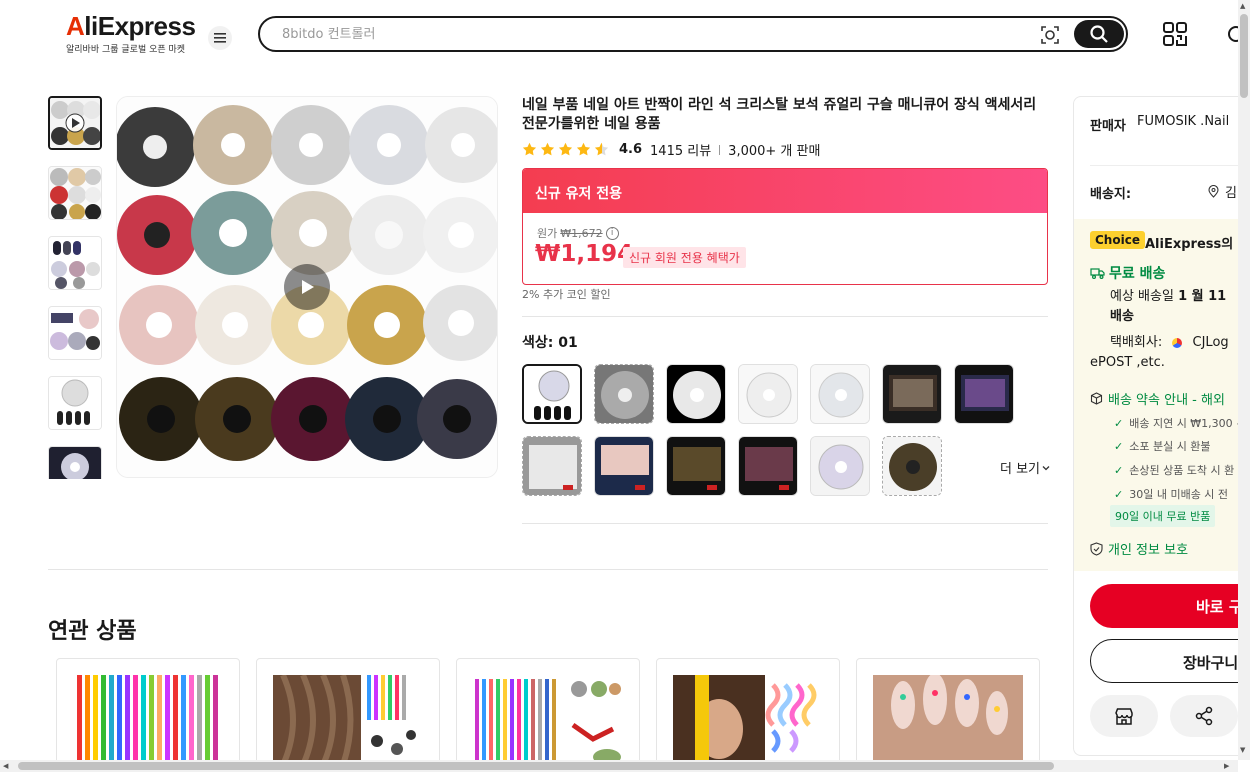  What do you see at coordinates (126, 50) in the screenshot?
I see `logo-subtitle: 알리바바 그룹 글로벌 오픈 마켓` at bounding box center [126, 50].